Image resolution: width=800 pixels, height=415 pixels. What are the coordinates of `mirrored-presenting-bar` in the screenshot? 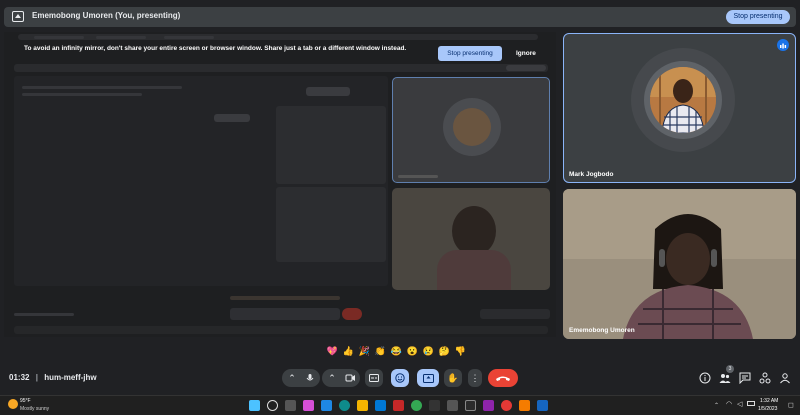 It's located at (281, 68).